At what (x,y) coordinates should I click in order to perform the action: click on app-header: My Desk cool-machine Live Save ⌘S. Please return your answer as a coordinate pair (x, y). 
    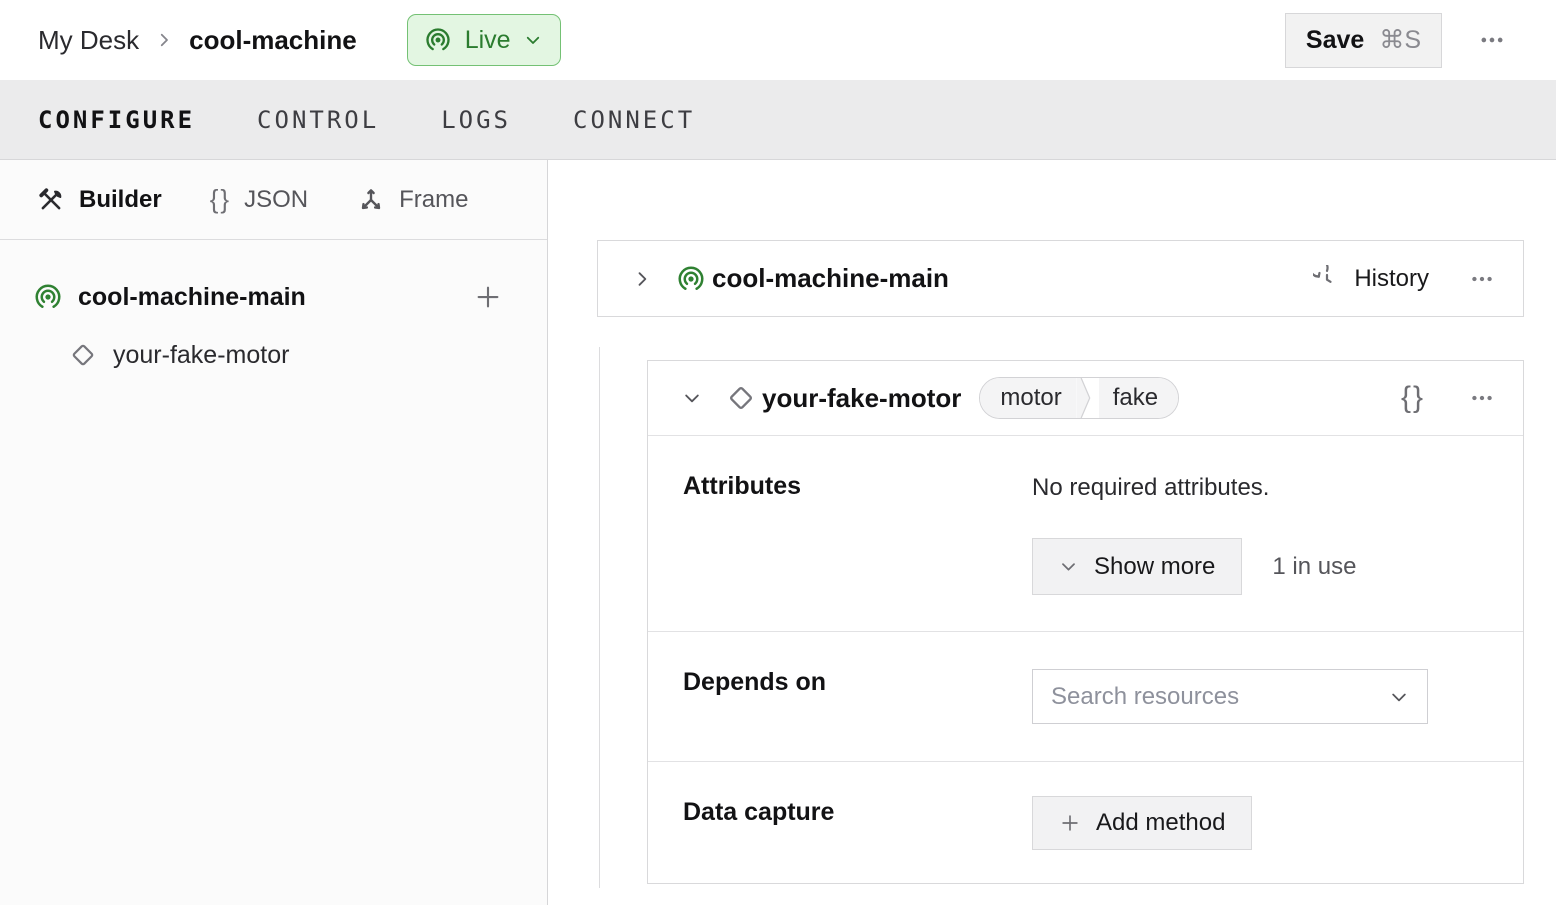
    Looking at the image, I should click on (778, 40).